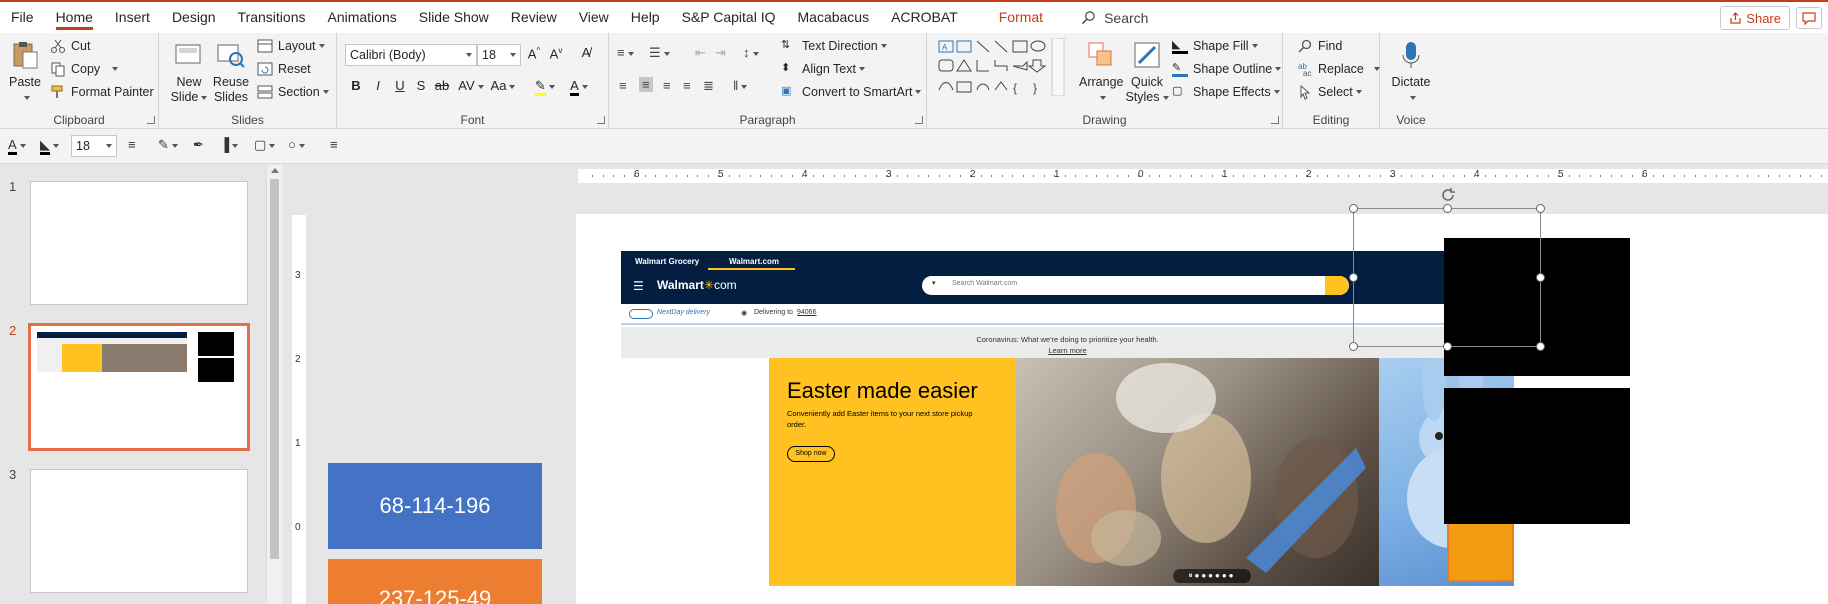 This screenshot has height=604, width=1828. What do you see at coordinates (1101, 72) in the screenshot?
I see `arrange-button: Arrange` at bounding box center [1101, 72].